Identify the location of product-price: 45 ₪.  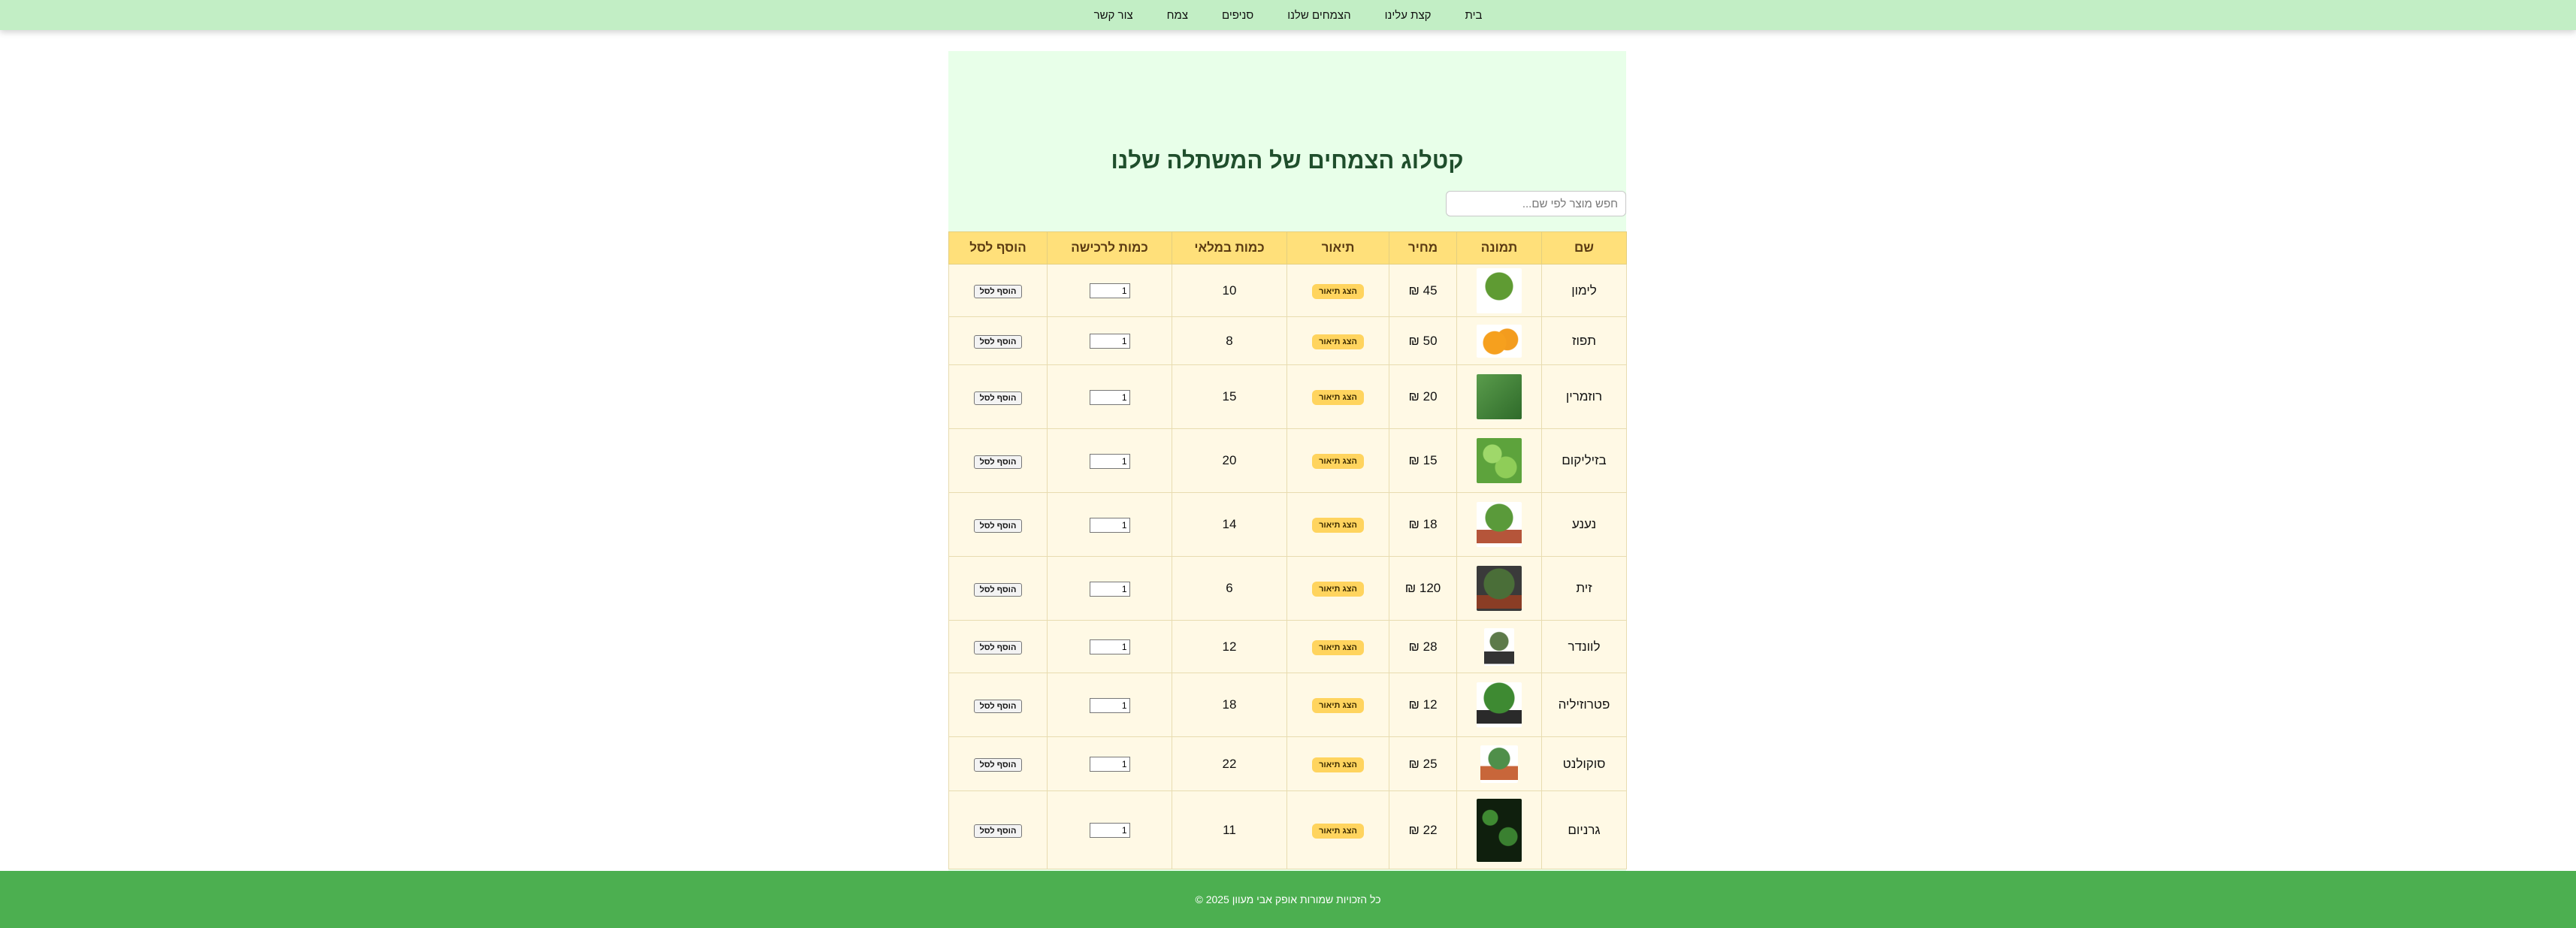
(1423, 290).